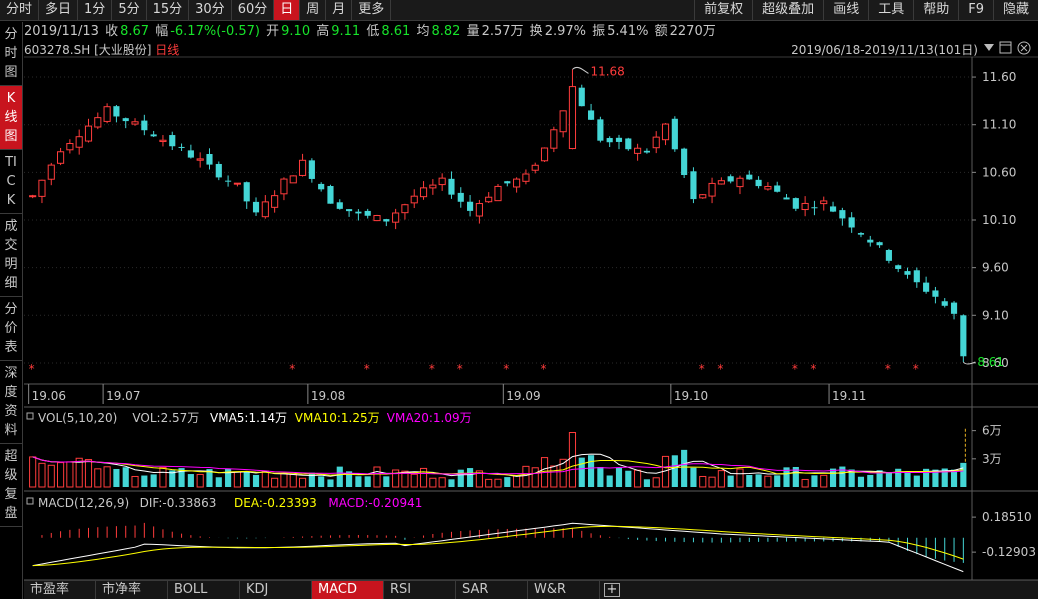 The width and height of the screenshot is (1038, 599). What do you see at coordinates (999, 77) in the screenshot?
I see `price-tick-label: 11.60` at bounding box center [999, 77].